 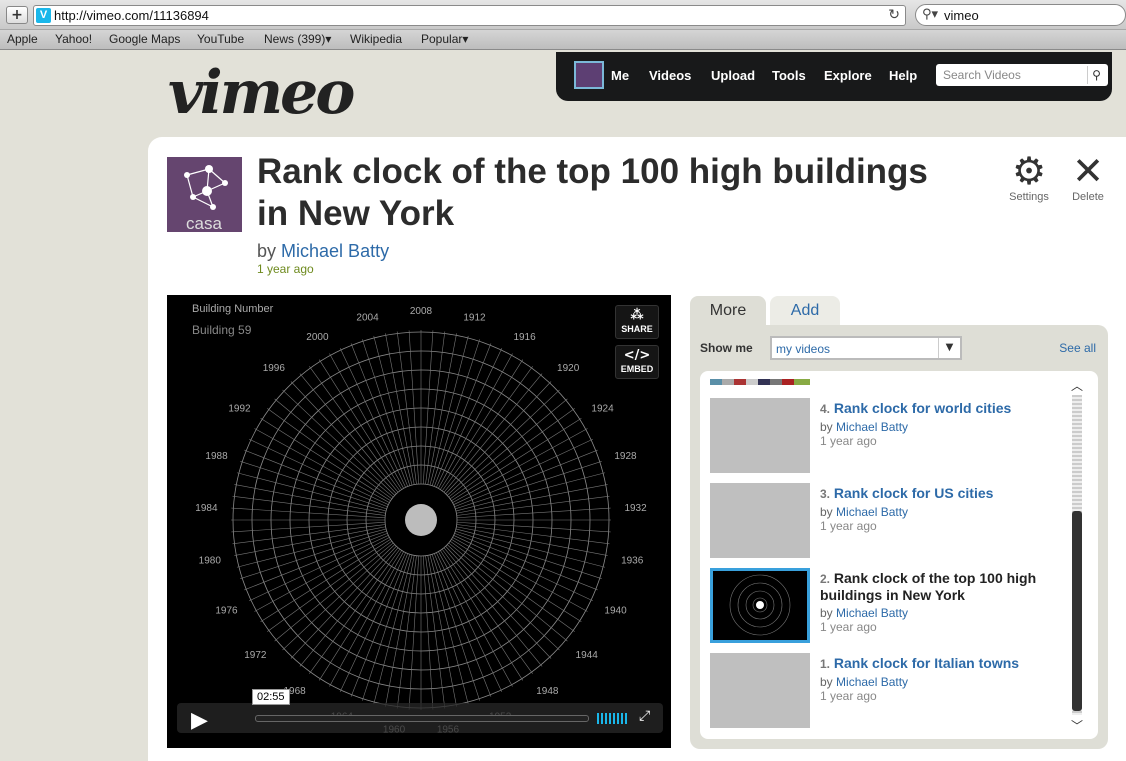 What do you see at coordinates (422, 718) in the screenshot?
I see `progress-bar` at bounding box center [422, 718].